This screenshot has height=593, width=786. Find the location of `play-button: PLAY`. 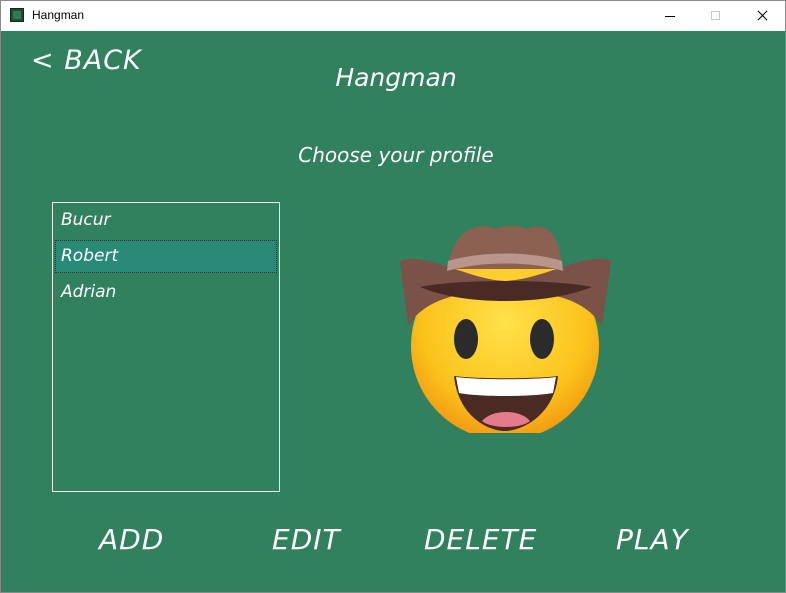

play-button: PLAY is located at coordinates (652, 539).